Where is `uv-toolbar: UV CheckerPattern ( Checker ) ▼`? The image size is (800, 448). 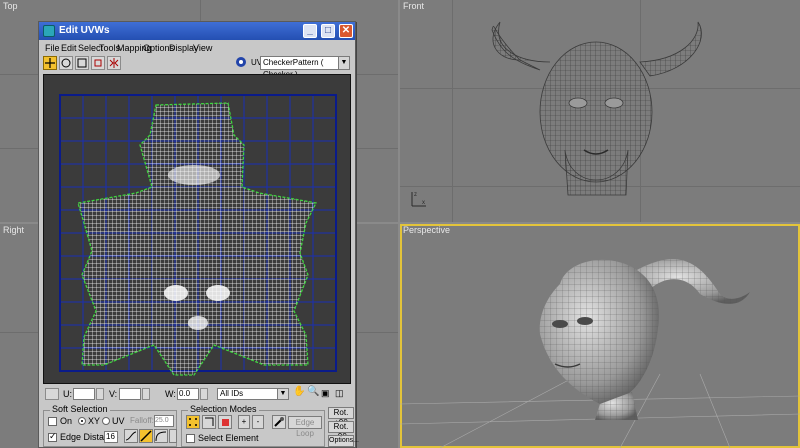
uv-toolbar: UV CheckerPattern ( Checker ) ▼ is located at coordinates (197, 67).